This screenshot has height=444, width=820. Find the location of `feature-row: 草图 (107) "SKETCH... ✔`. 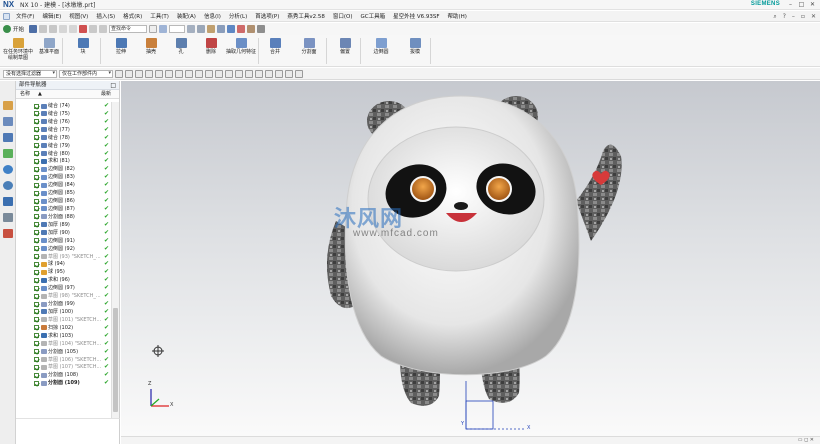

feature-row: 草图 (107) "SKETCH... ✔ is located at coordinates (63, 367).